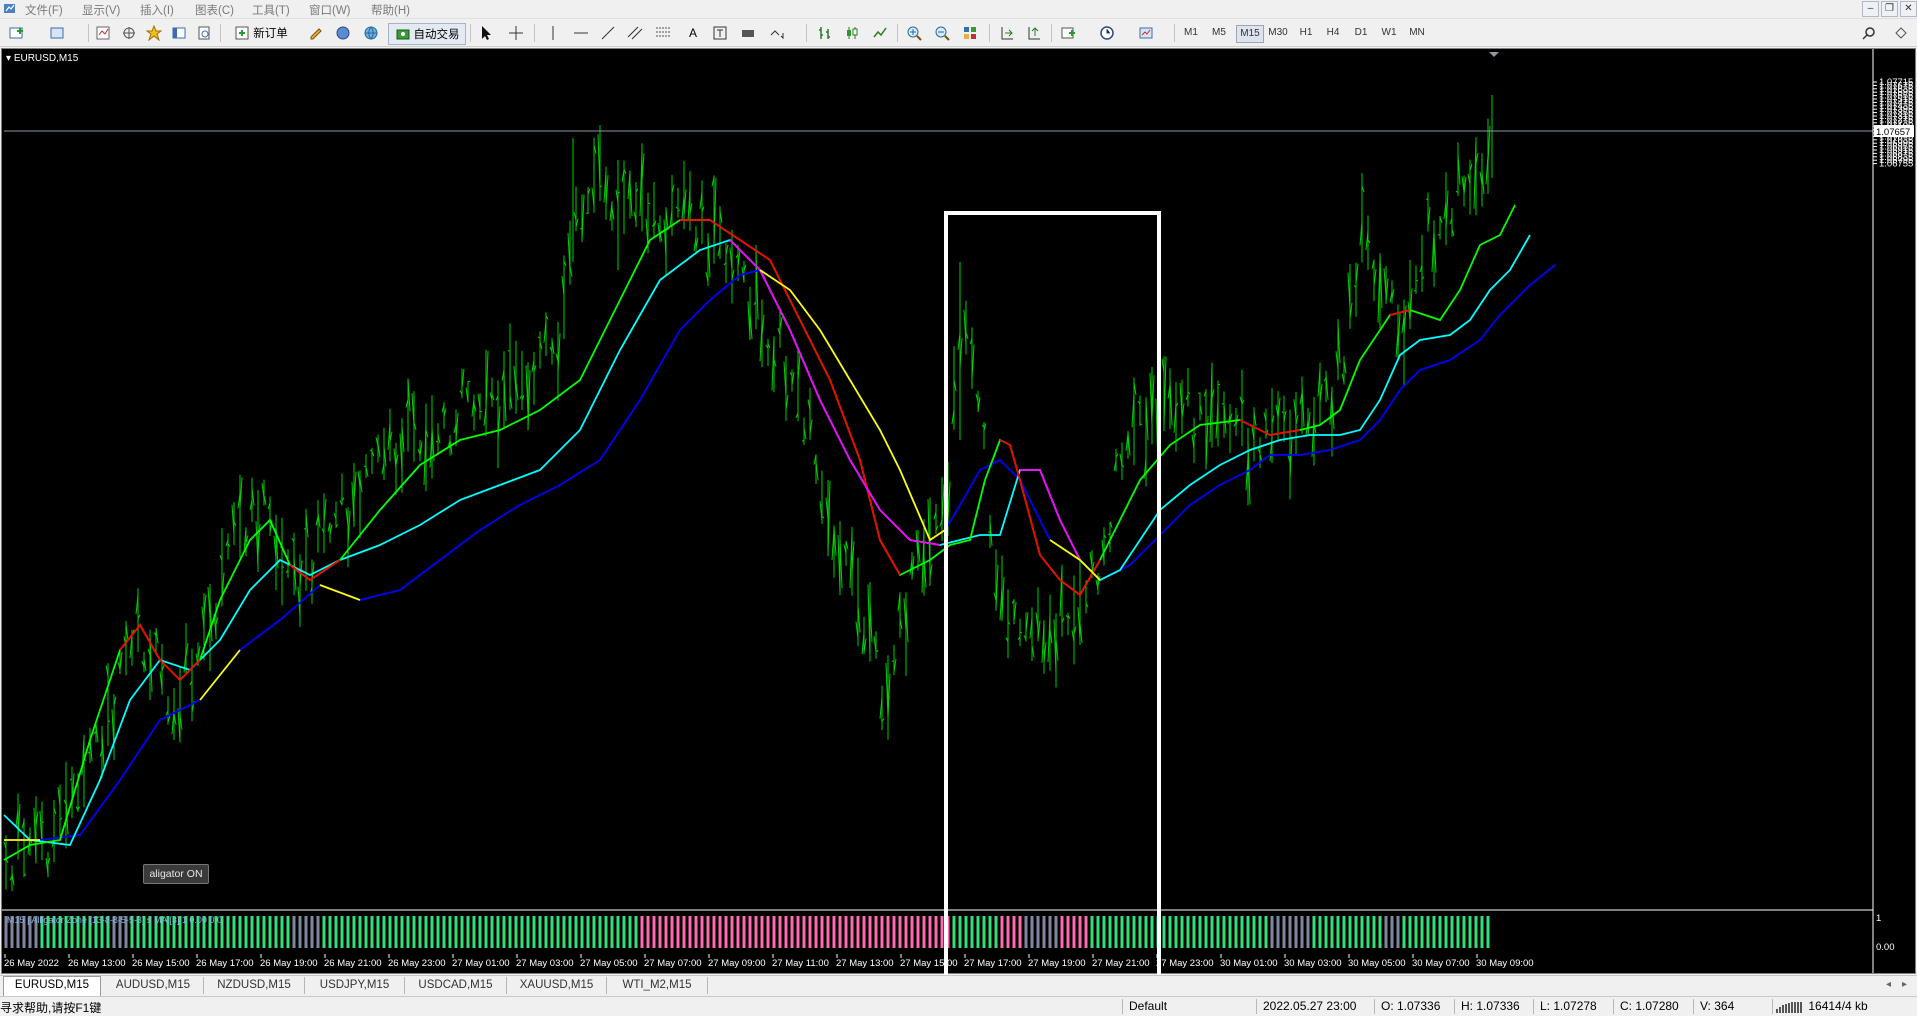  What do you see at coordinates (1494, 54) in the screenshot?
I see `chart-shift-marker` at bounding box center [1494, 54].